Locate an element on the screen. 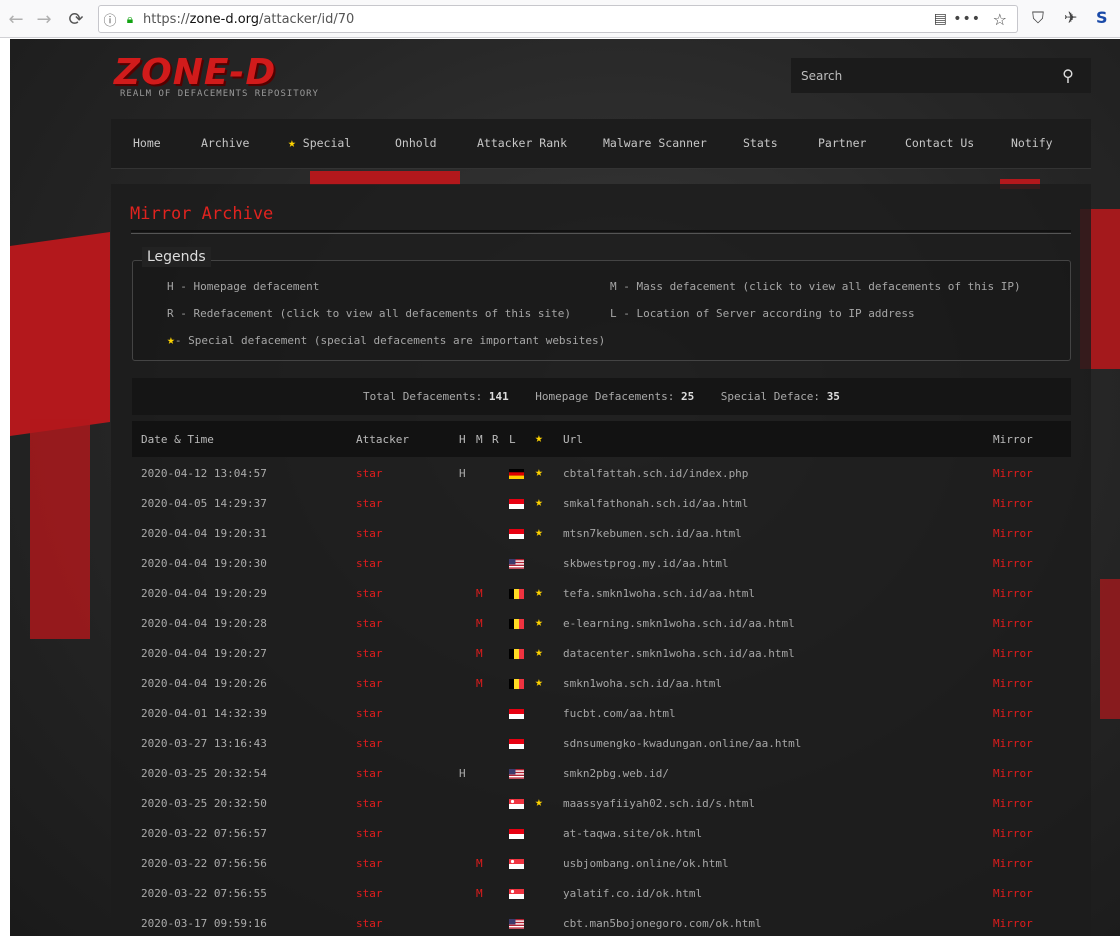 The image size is (1120, 936). menu-item-special: ★ Special is located at coordinates (319, 143).